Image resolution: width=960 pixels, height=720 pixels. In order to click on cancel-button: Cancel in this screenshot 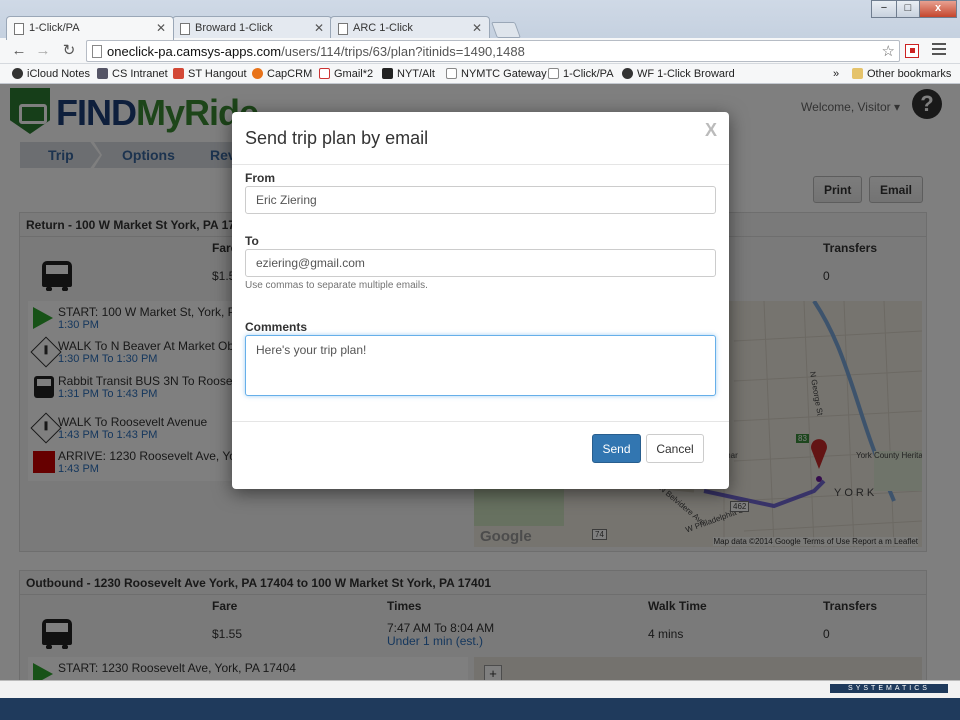, I will do `click(675, 448)`.